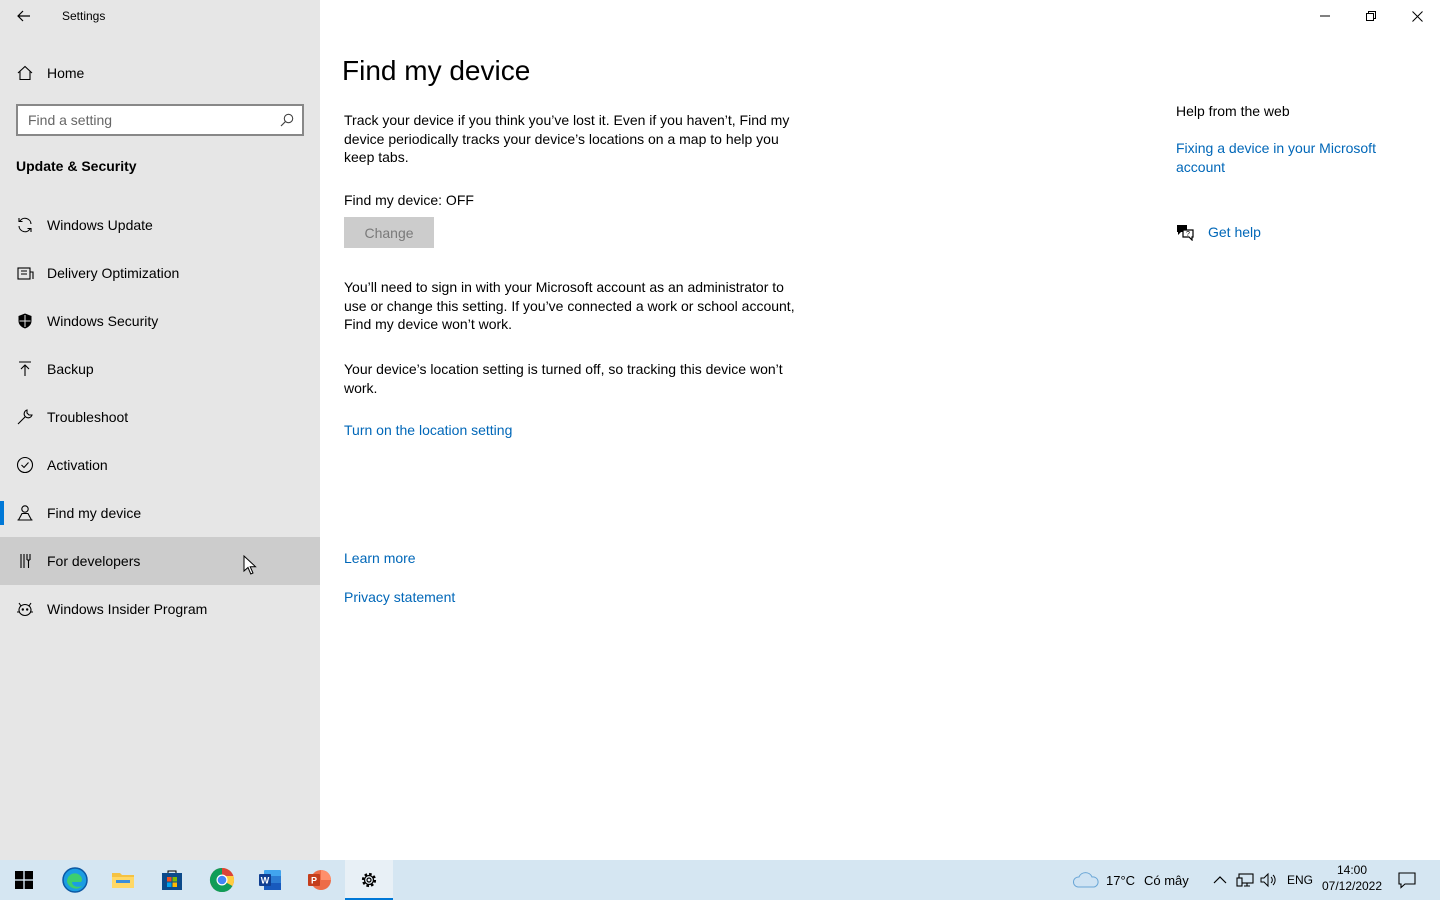 The width and height of the screenshot is (1440, 900). Describe the element at coordinates (160, 73) in the screenshot. I see `sidebar-item-home: Home` at that location.